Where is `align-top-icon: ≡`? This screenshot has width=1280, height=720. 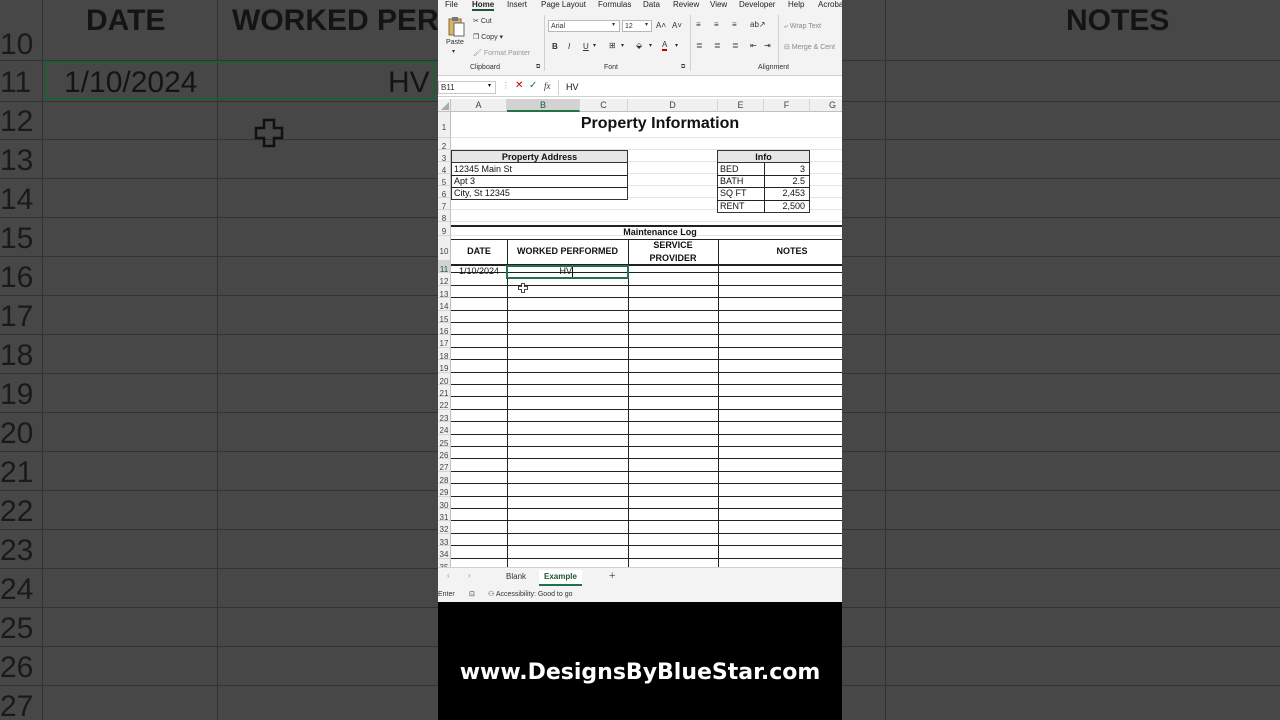
align-top-icon: ≡ is located at coordinates (698, 24).